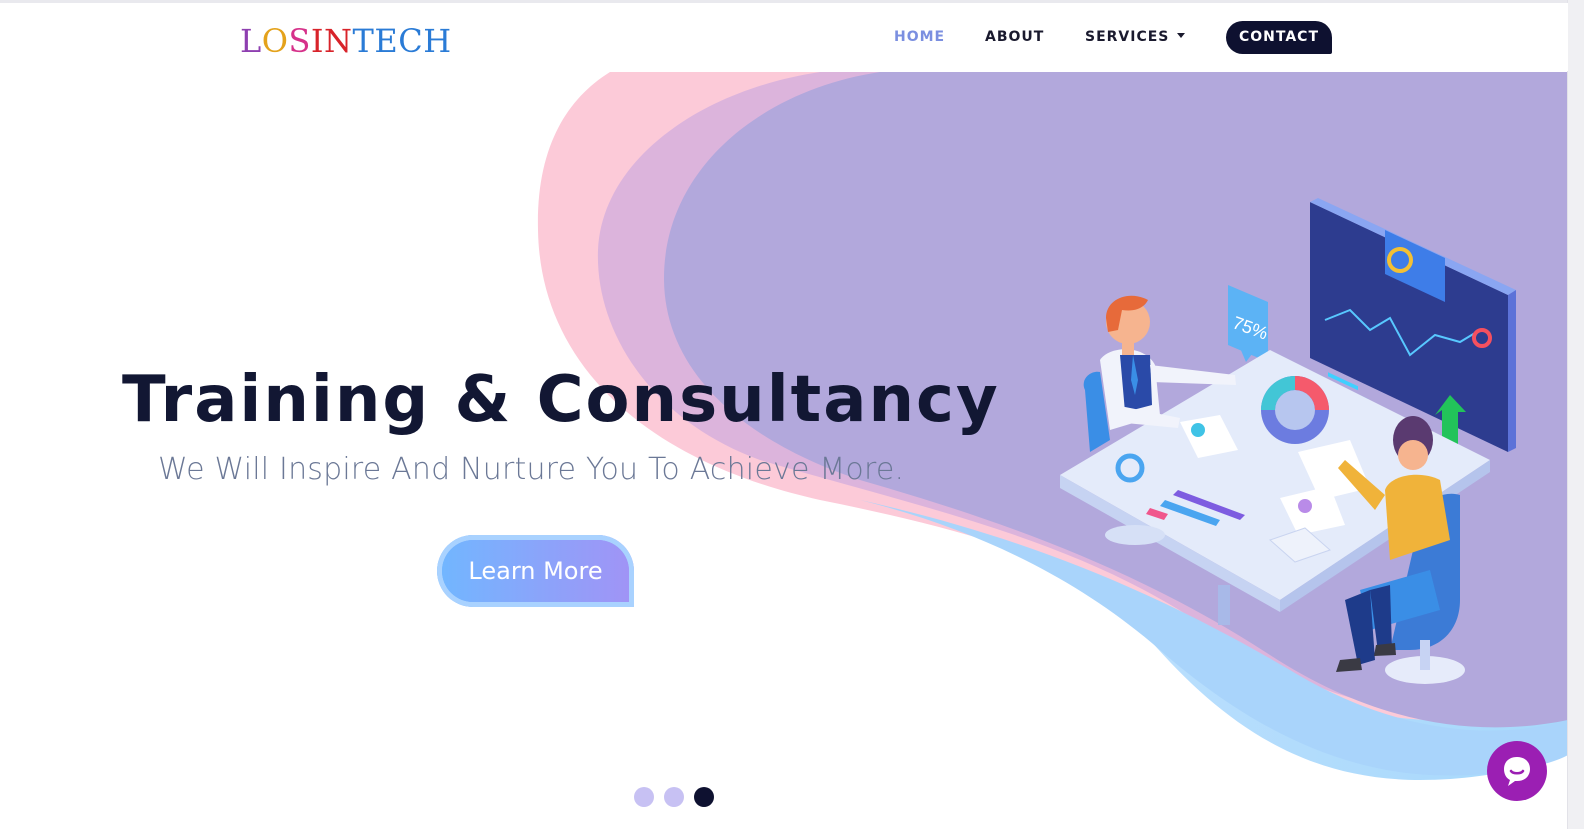  Describe the element at coordinates (363, 41) in the screenshot. I see `logo-letter: T` at that location.